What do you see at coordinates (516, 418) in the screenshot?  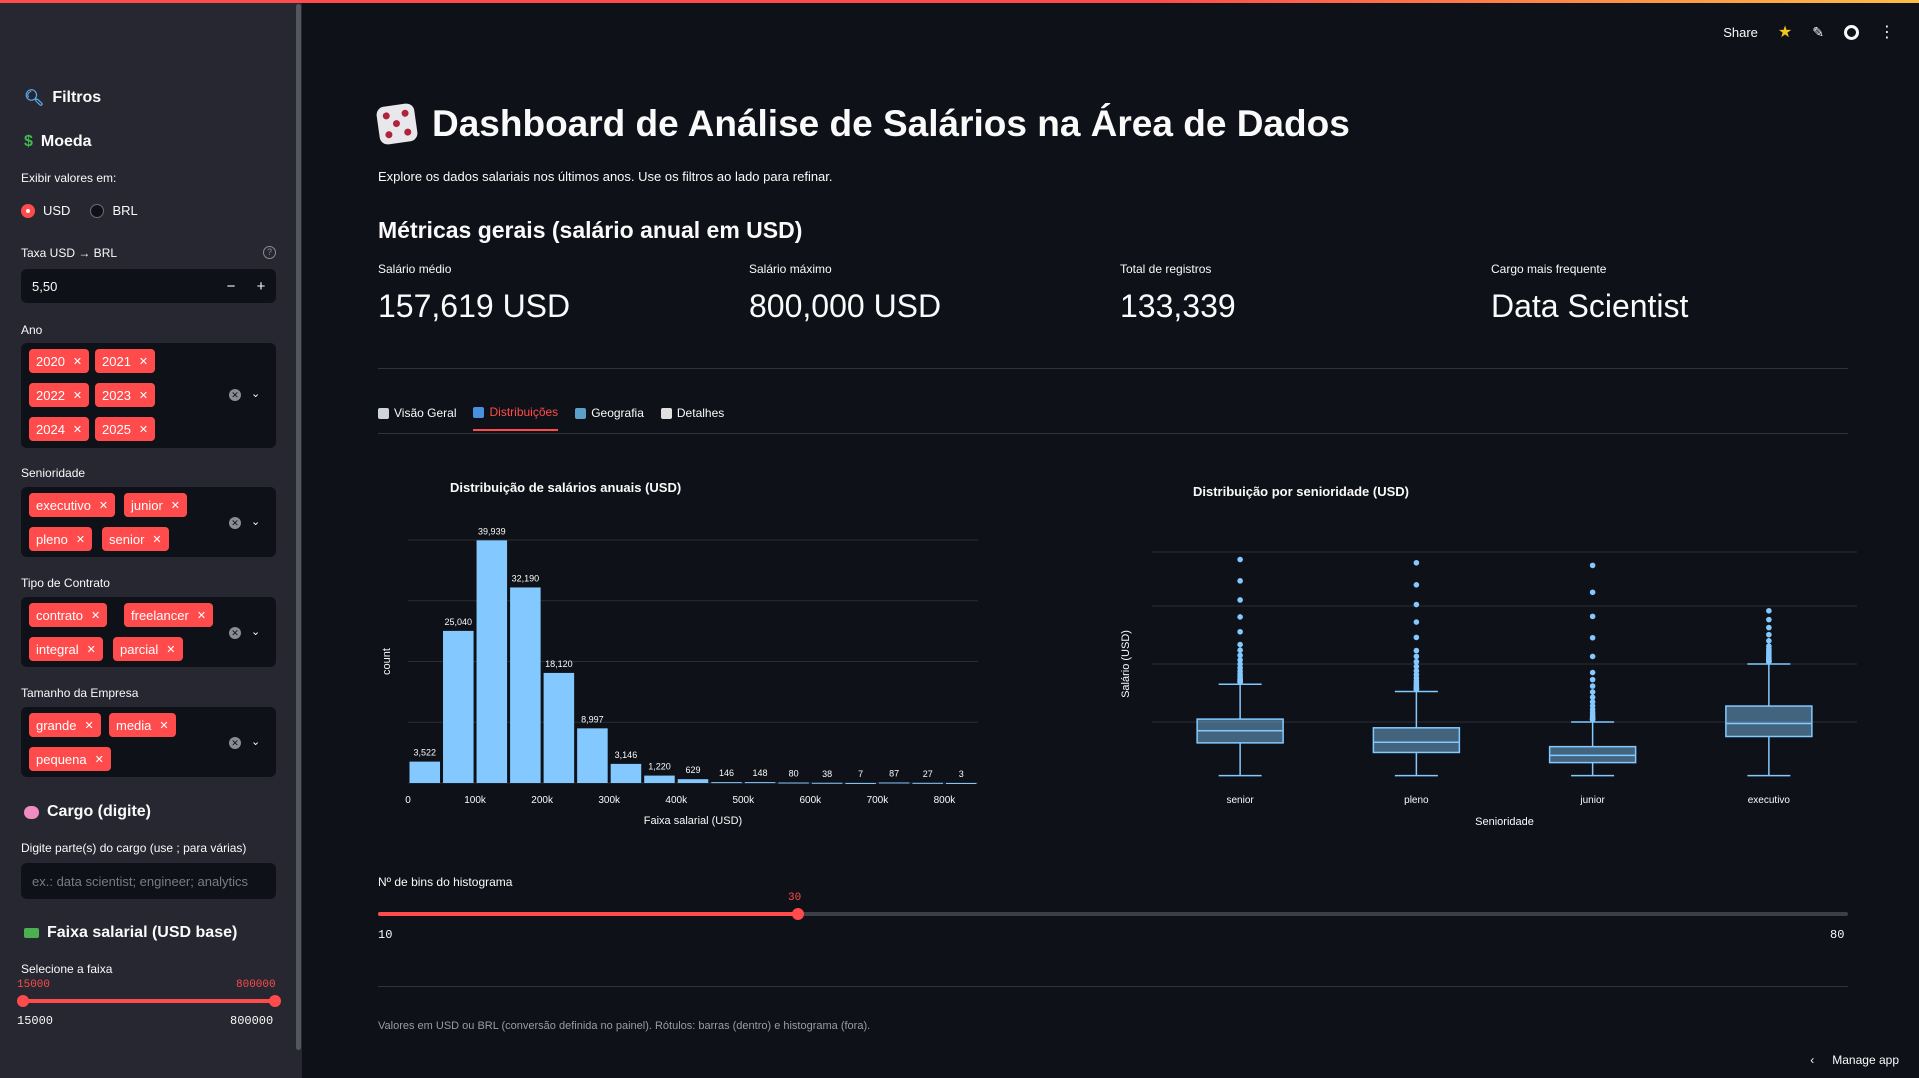 I see `tab-distribuicoes: Distribuições` at bounding box center [516, 418].